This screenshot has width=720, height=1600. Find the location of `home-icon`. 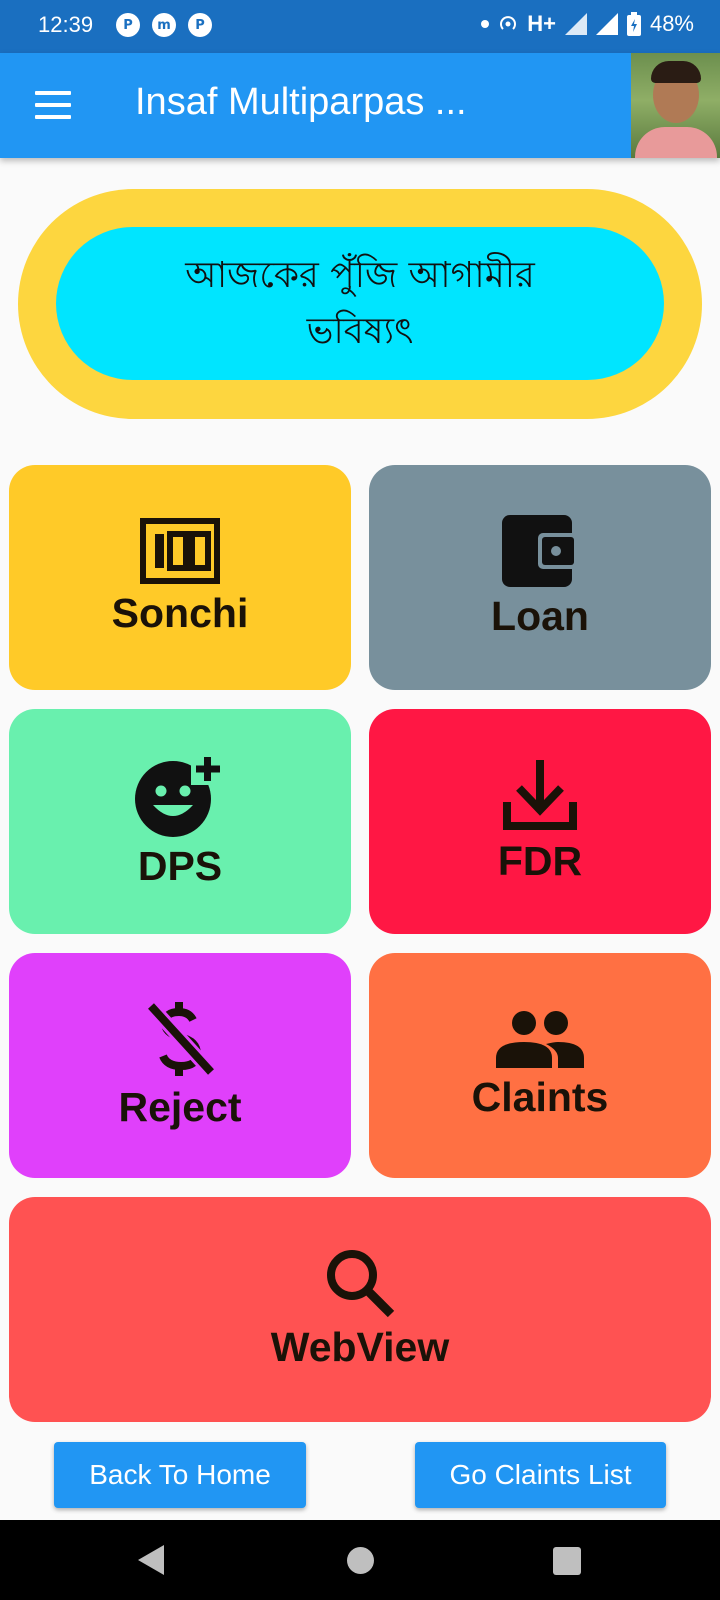

home-icon is located at coordinates (360, 1560).